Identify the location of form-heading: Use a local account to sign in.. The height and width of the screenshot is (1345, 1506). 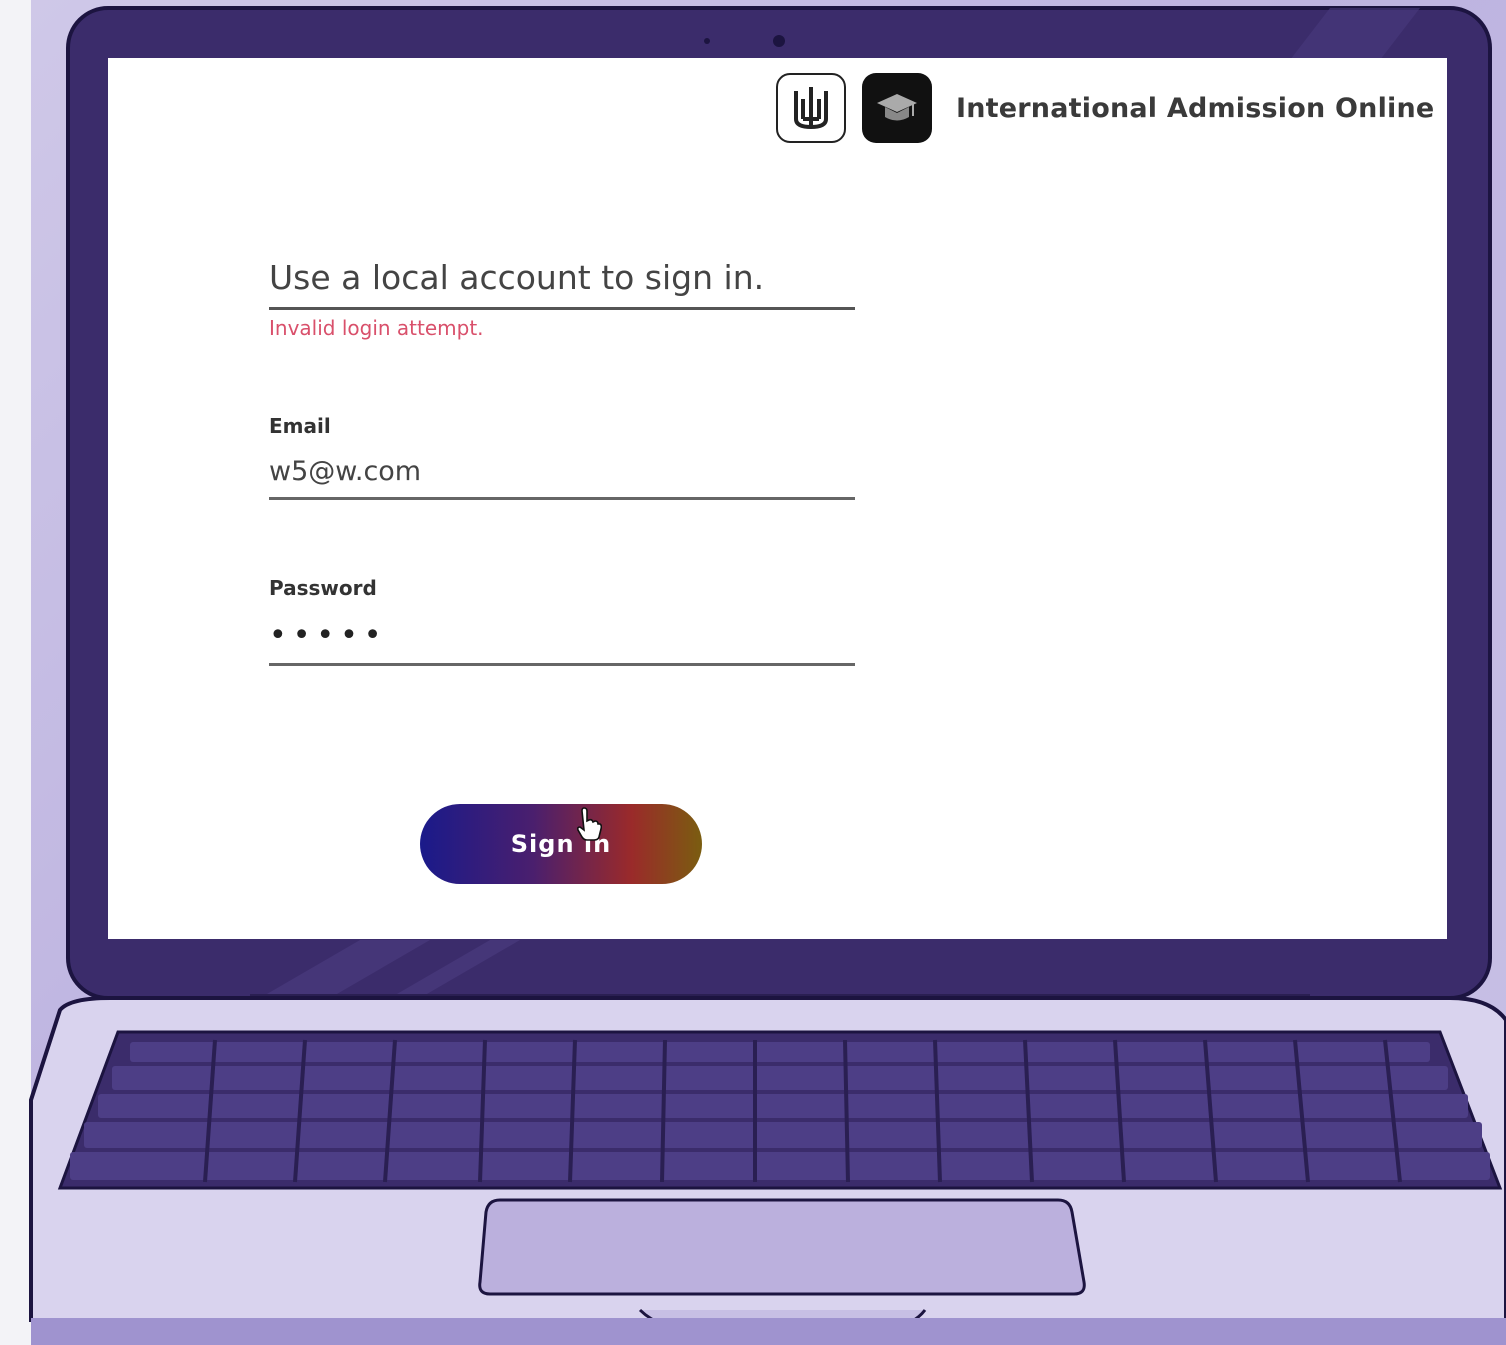
(562, 284).